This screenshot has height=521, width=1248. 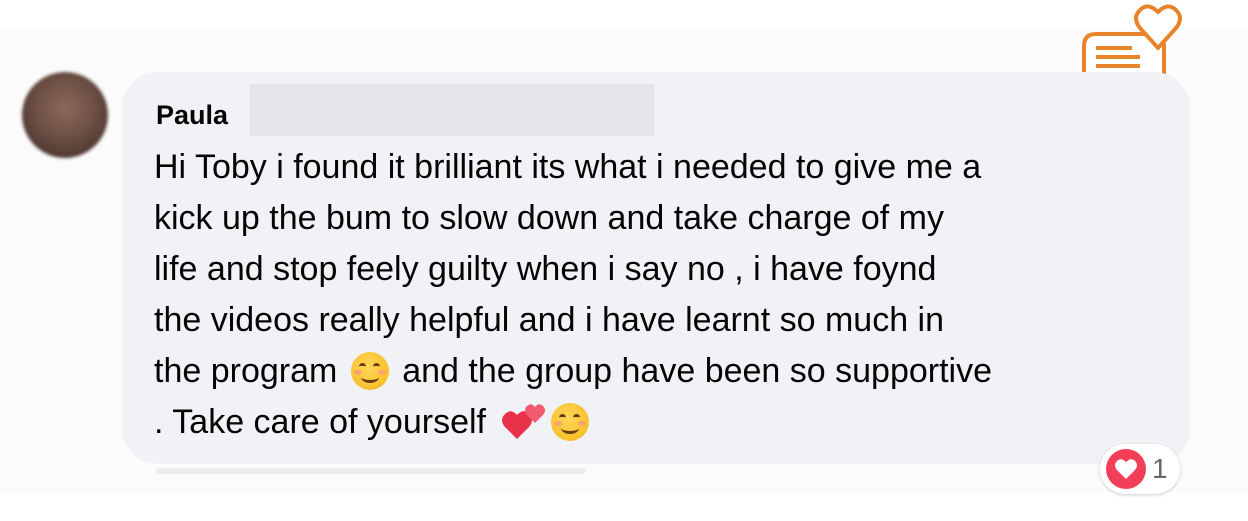 What do you see at coordinates (192, 115) in the screenshot?
I see `comment-author-name: Paula` at bounding box center [192, 115].